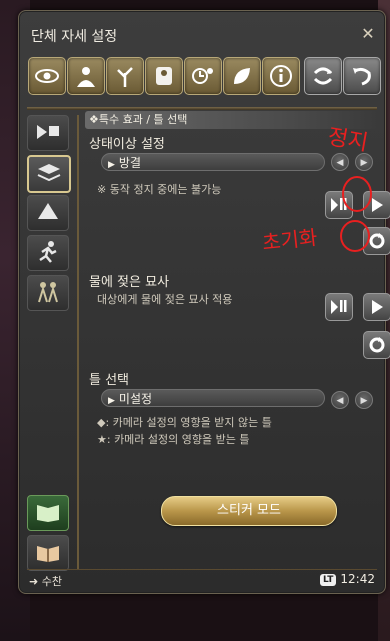  I want to click on toolbar, so click(204, 77).